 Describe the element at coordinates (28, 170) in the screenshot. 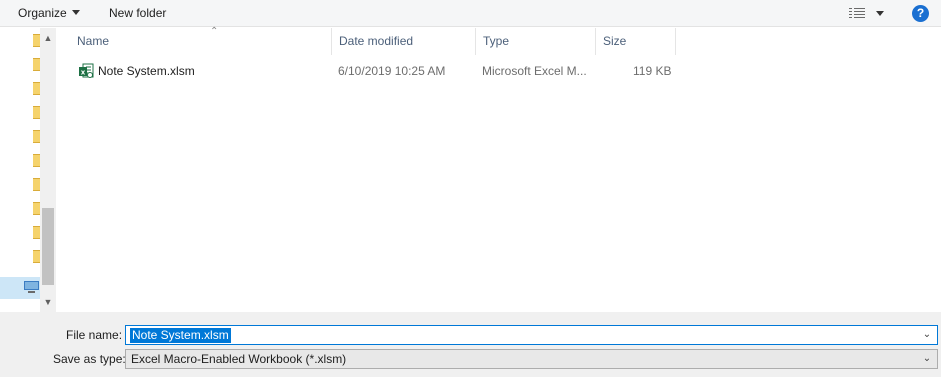

I see `navigation-pane: ▲ ▼` at that location.